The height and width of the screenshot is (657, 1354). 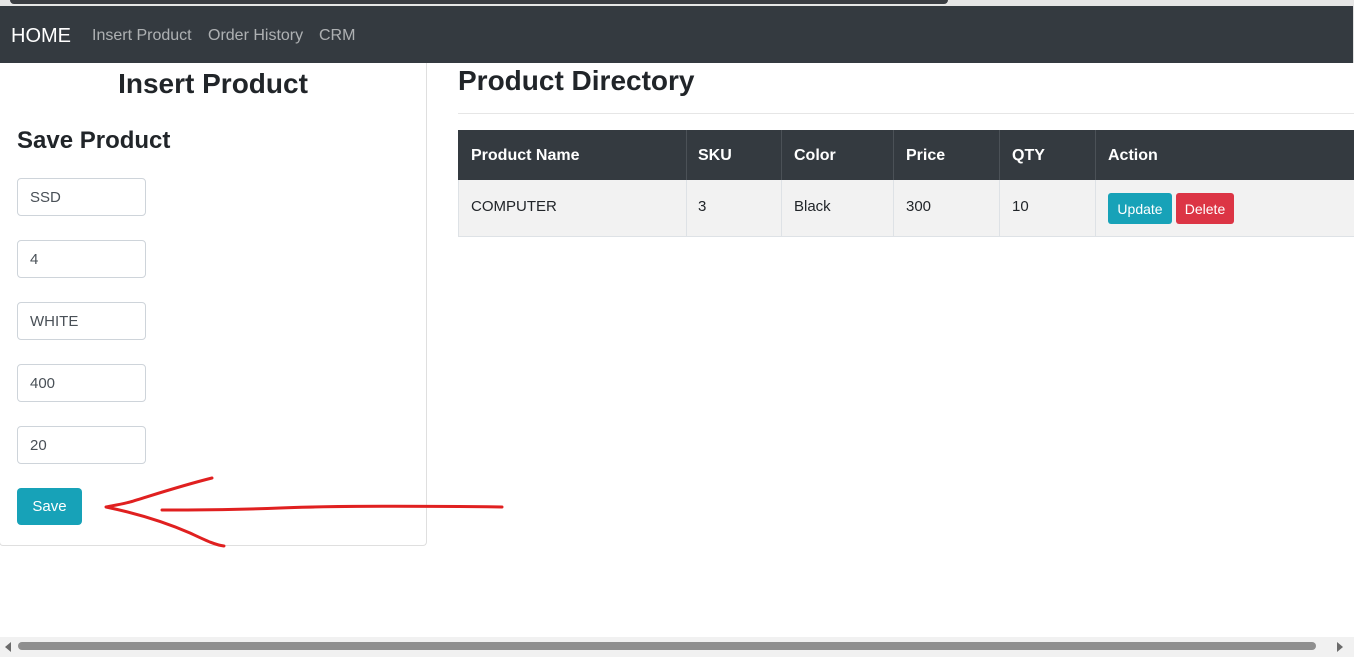 I want to click on save-product-heading: Save Product, so click(x=94, y=140).